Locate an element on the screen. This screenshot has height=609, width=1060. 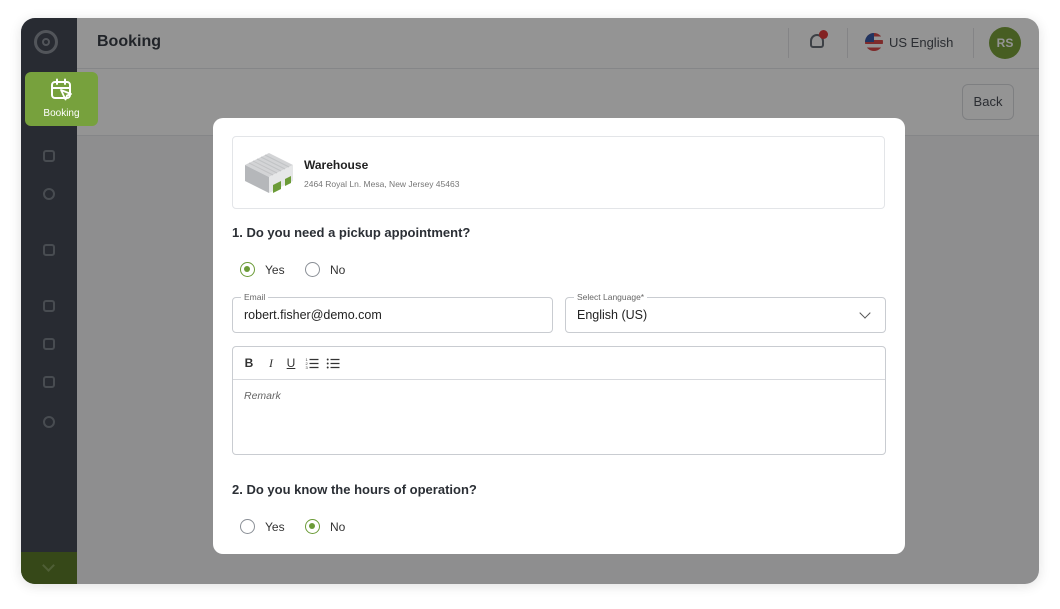
remark-placeholder: Remark is located at coordinates (262, 396).